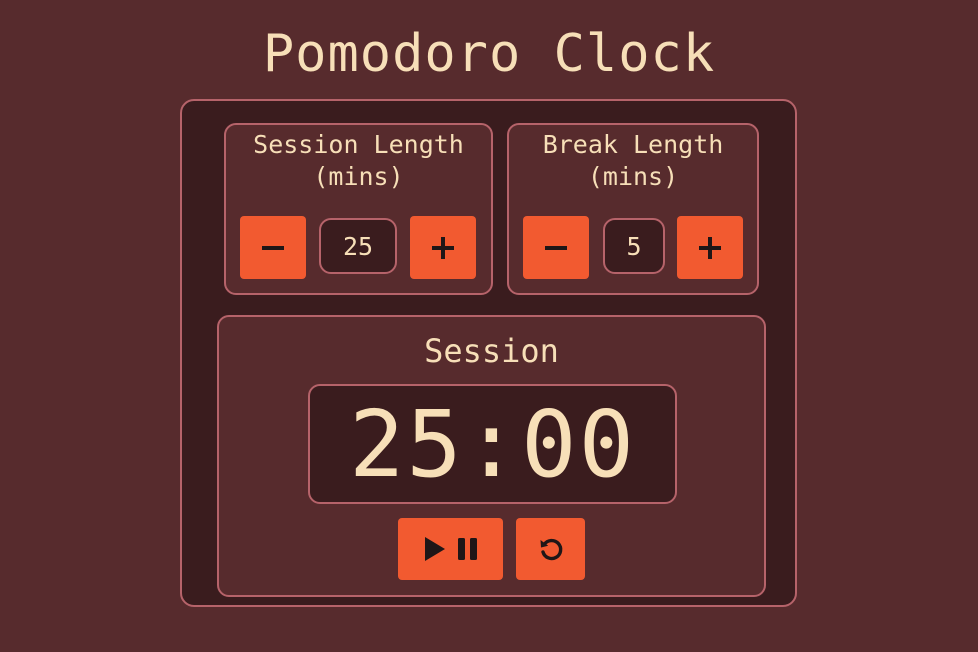 The height and width of the screenshot is (652, 978). I want to click on play-icon, so click(434, 549).